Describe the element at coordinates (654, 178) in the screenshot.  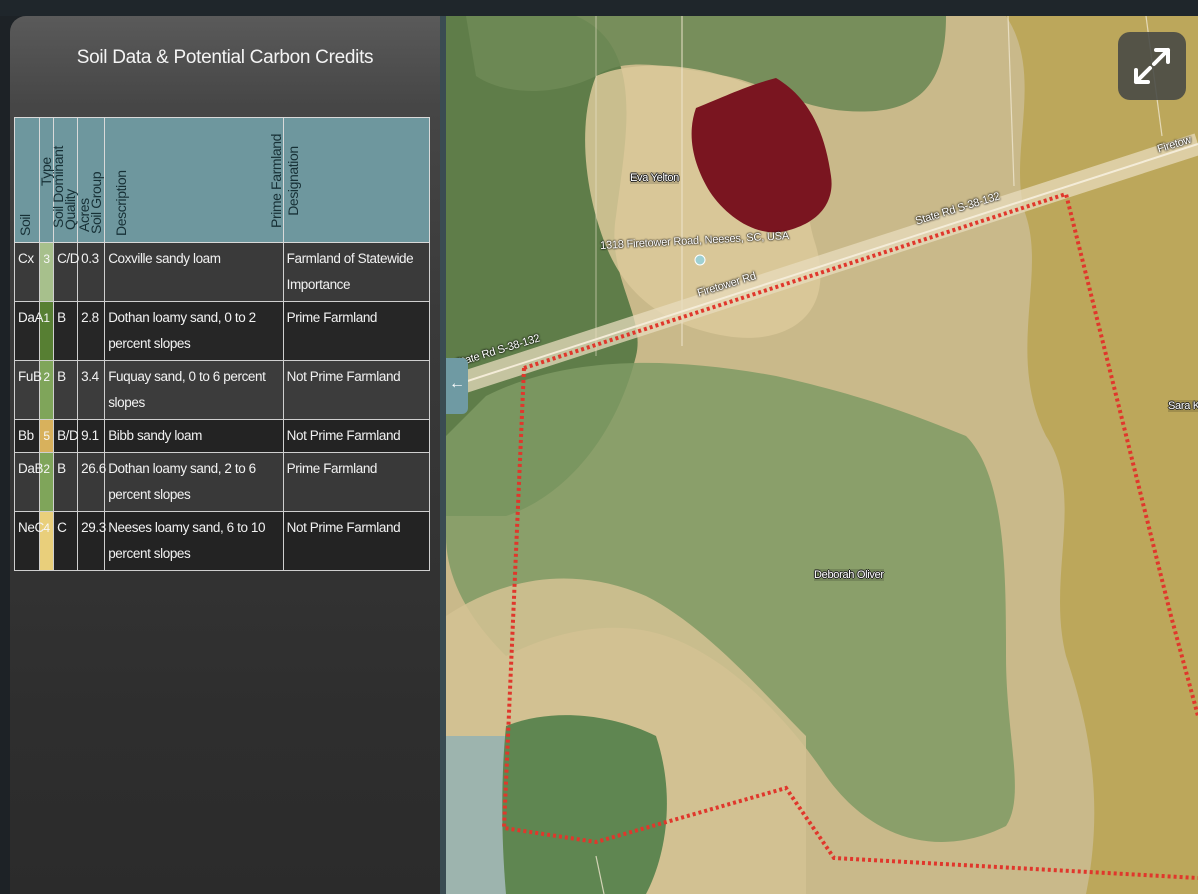
I see `owner-label-1: Eva Yelton` at that location.